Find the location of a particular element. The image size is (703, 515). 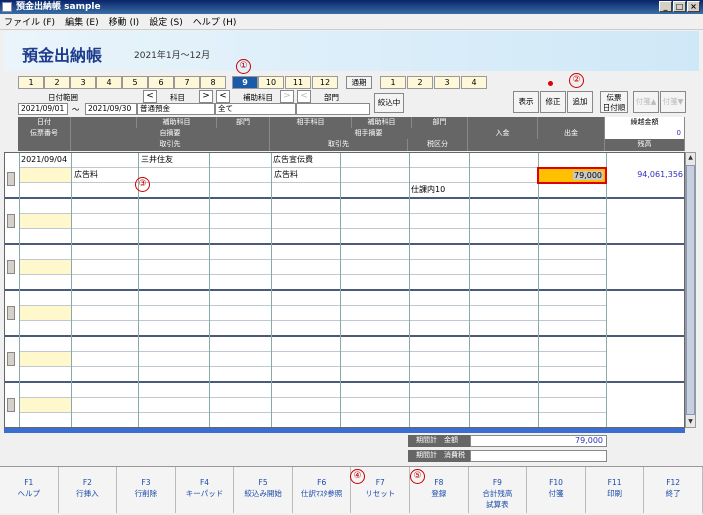

fkey-f11-button: F11 印刷 is located at coordinates (615, 490).